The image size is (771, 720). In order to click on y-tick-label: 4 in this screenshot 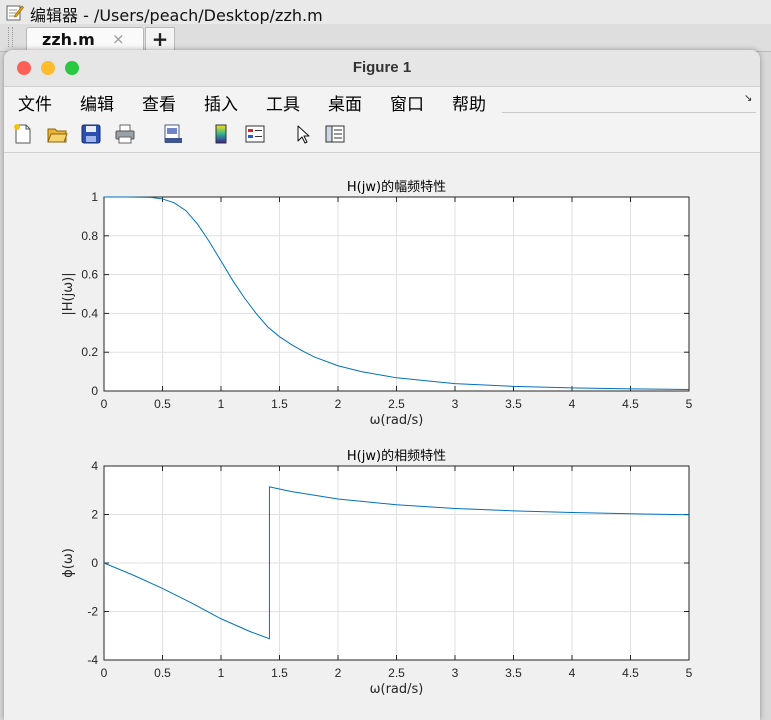, I will do `click(94, 466)`.